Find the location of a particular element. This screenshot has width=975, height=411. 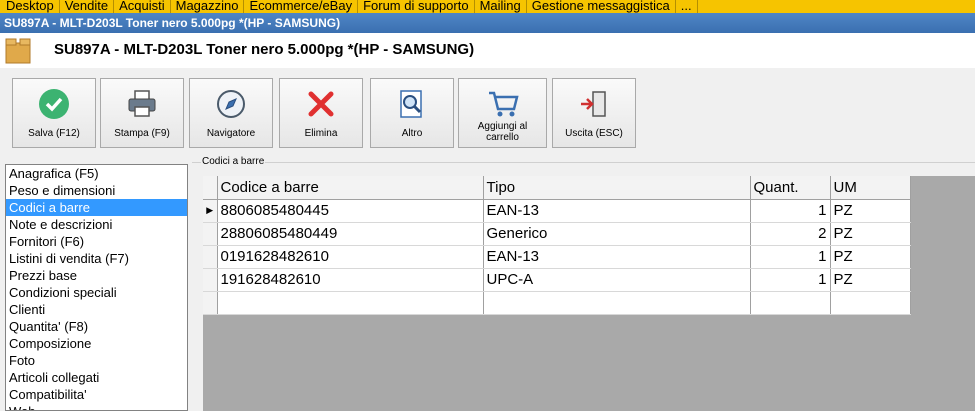

cell-um-empty is located at coordinates (870, 303).